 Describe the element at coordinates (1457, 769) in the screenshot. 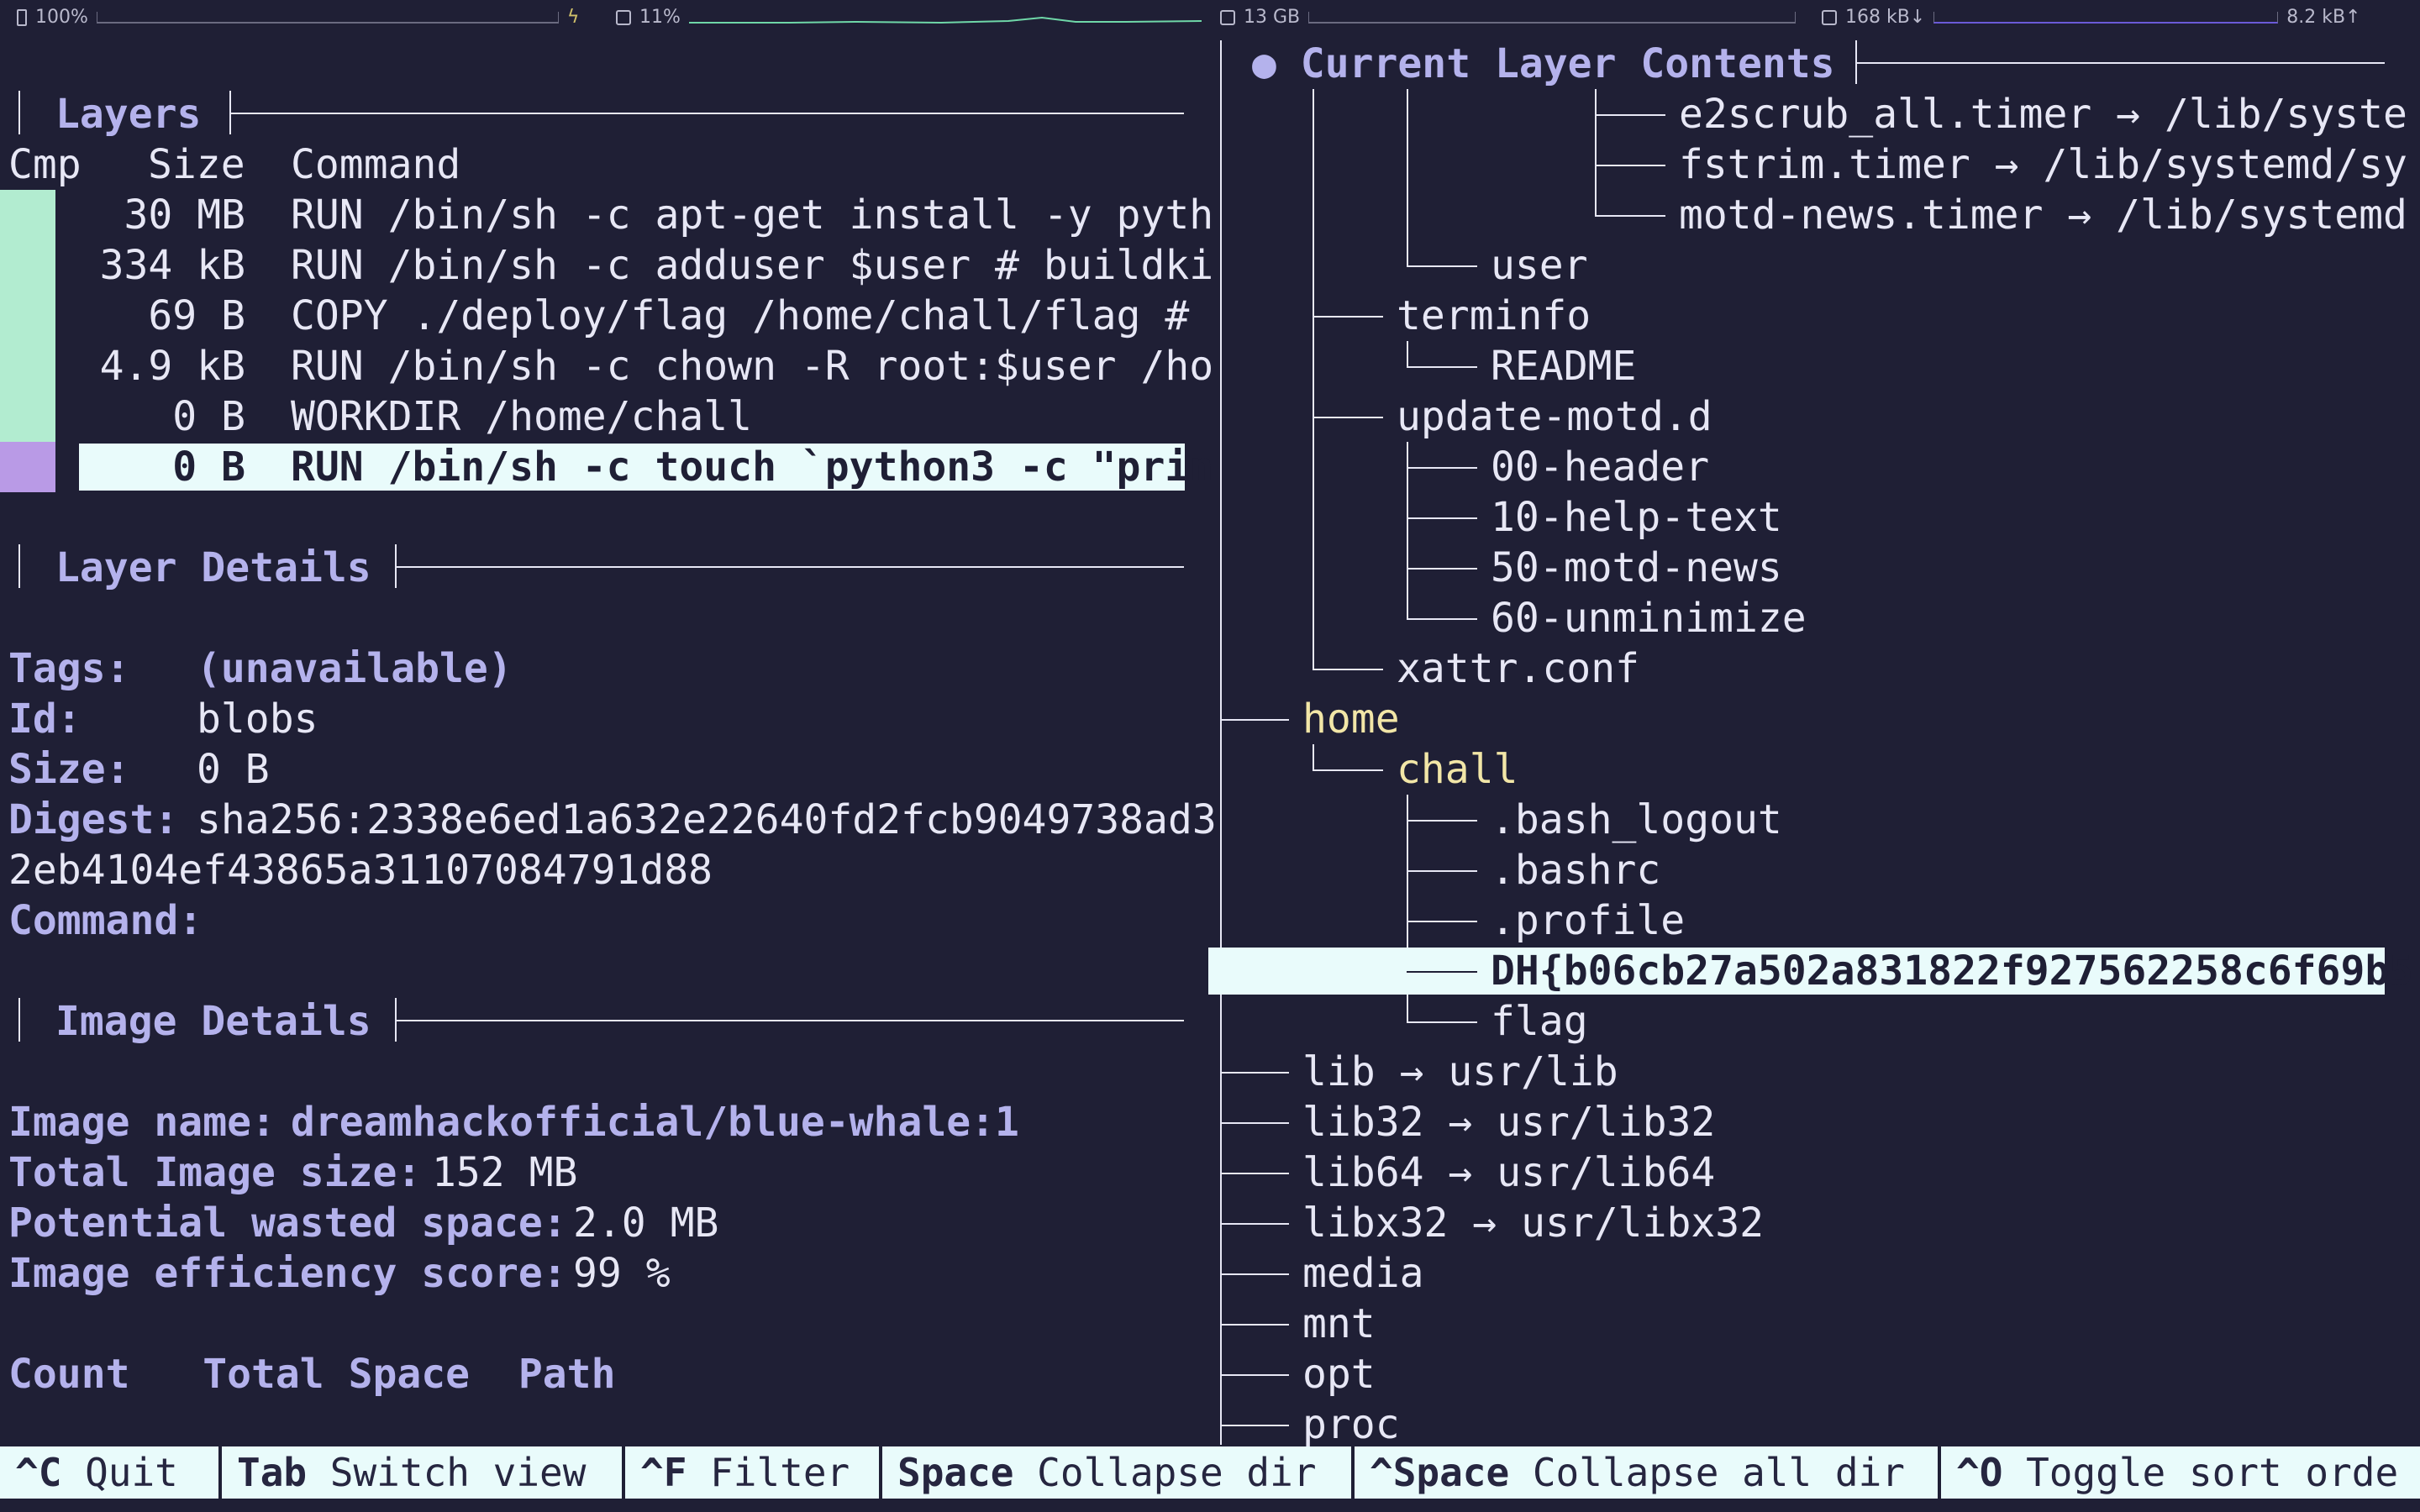

I see `tree-item: chall` at that location.